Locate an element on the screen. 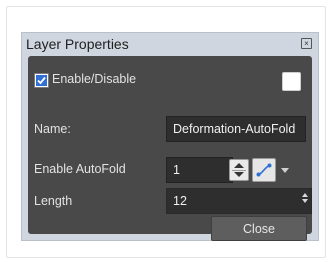 The height and width of the screenshot is (262, 331). stepper-divider is located at coordinates (239, 170).